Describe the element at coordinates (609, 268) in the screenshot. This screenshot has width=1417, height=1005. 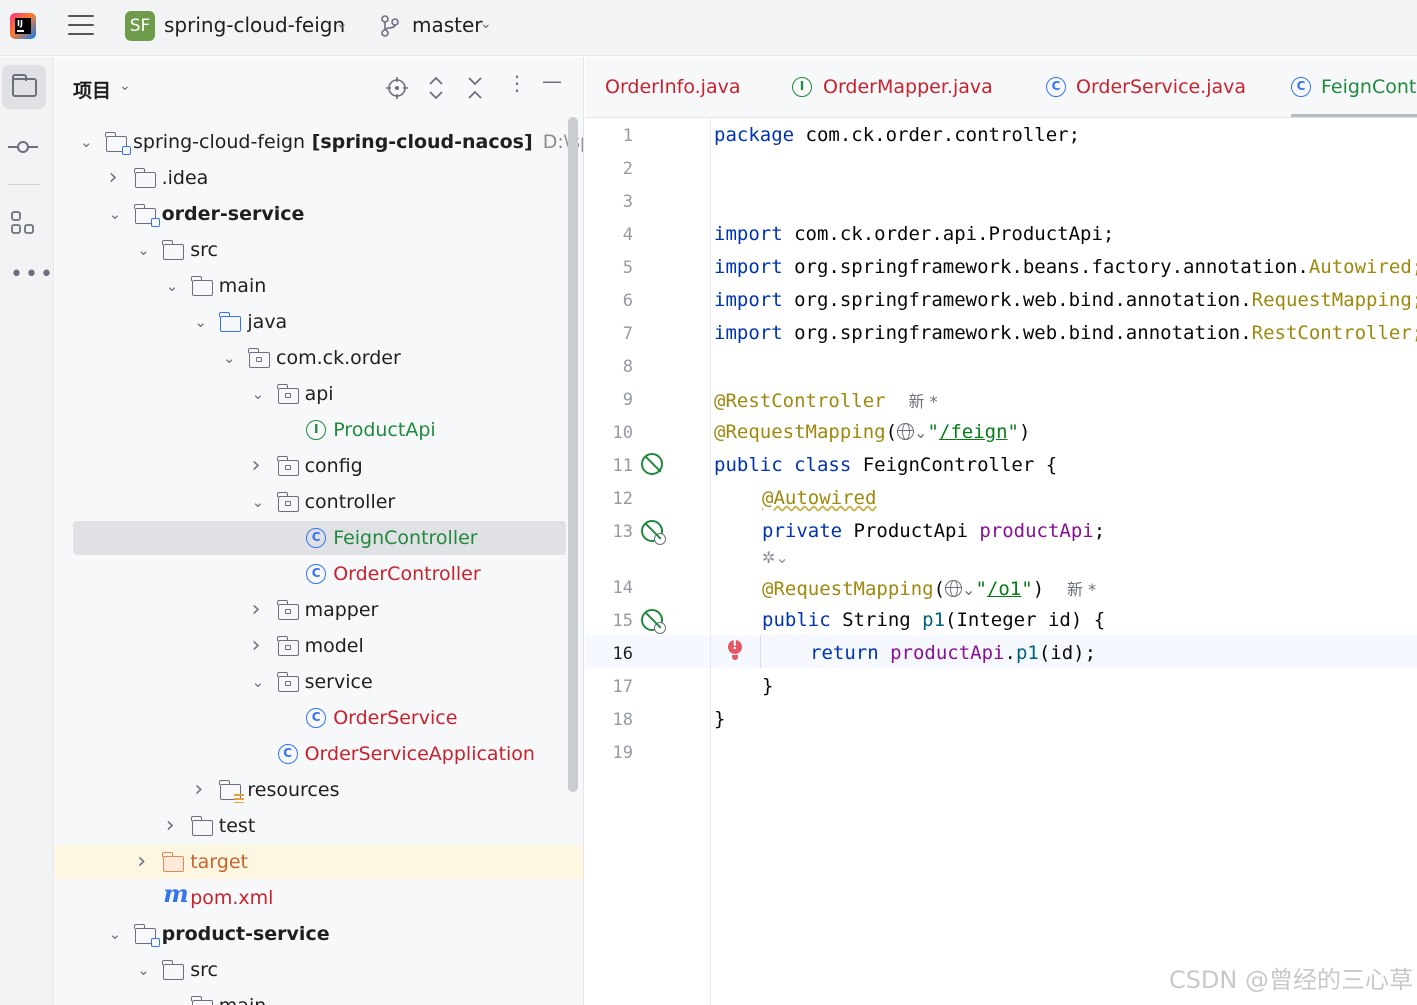
I see `line-number: 5` at that location.